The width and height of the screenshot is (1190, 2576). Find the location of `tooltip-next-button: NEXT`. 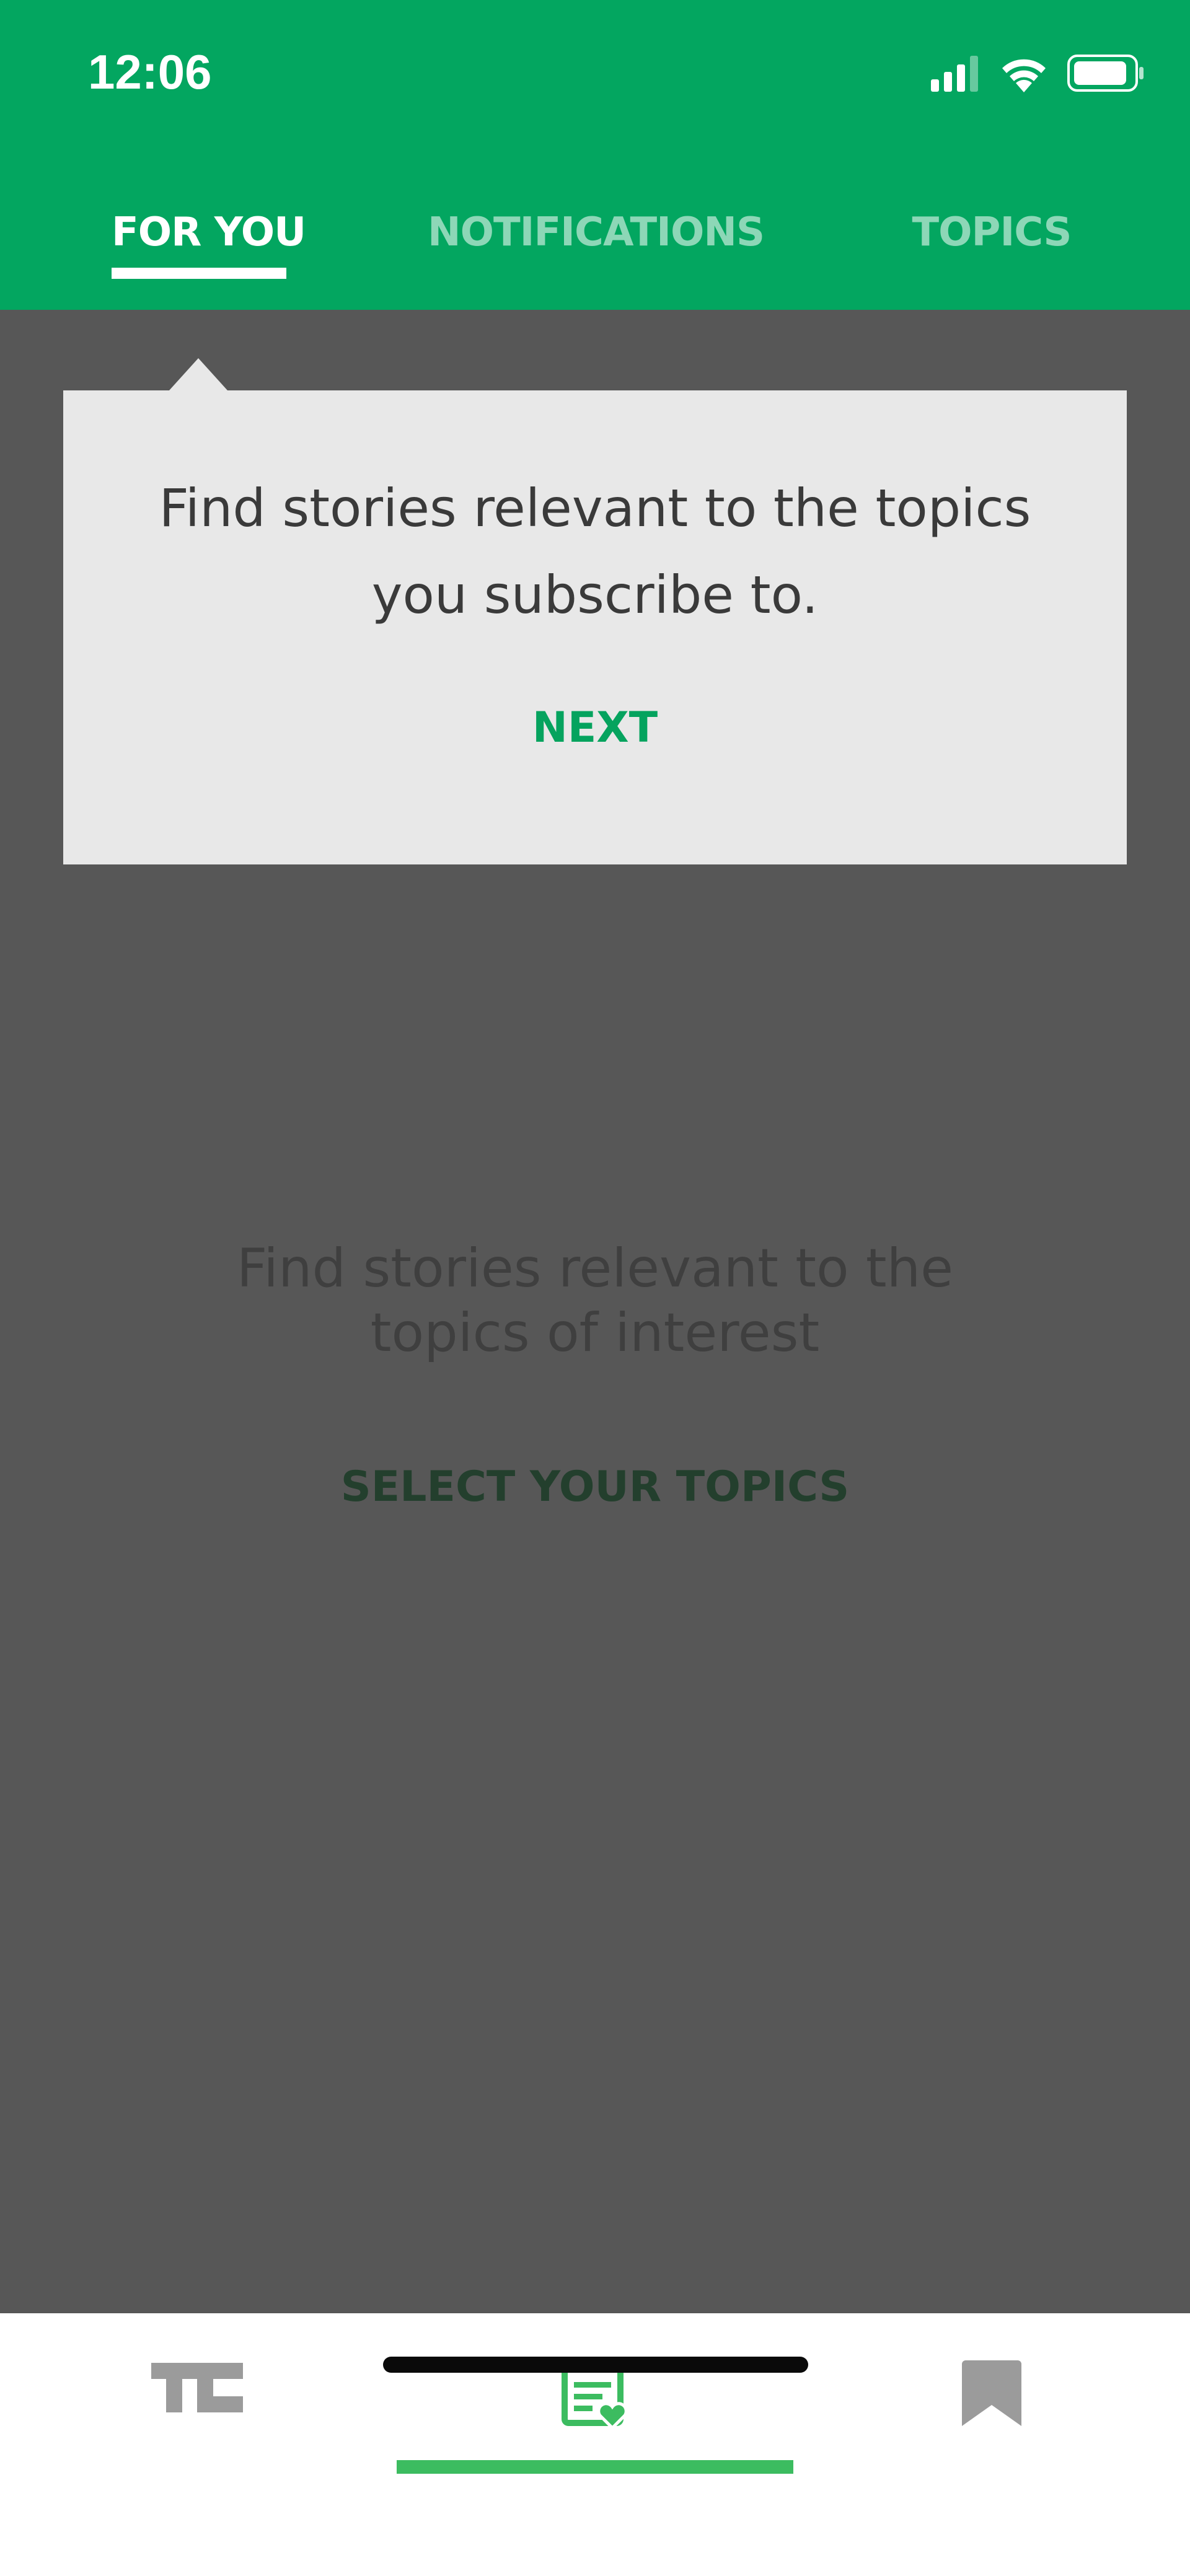

tooltip-next-button: NEXT is located at coordinates (595, 728).